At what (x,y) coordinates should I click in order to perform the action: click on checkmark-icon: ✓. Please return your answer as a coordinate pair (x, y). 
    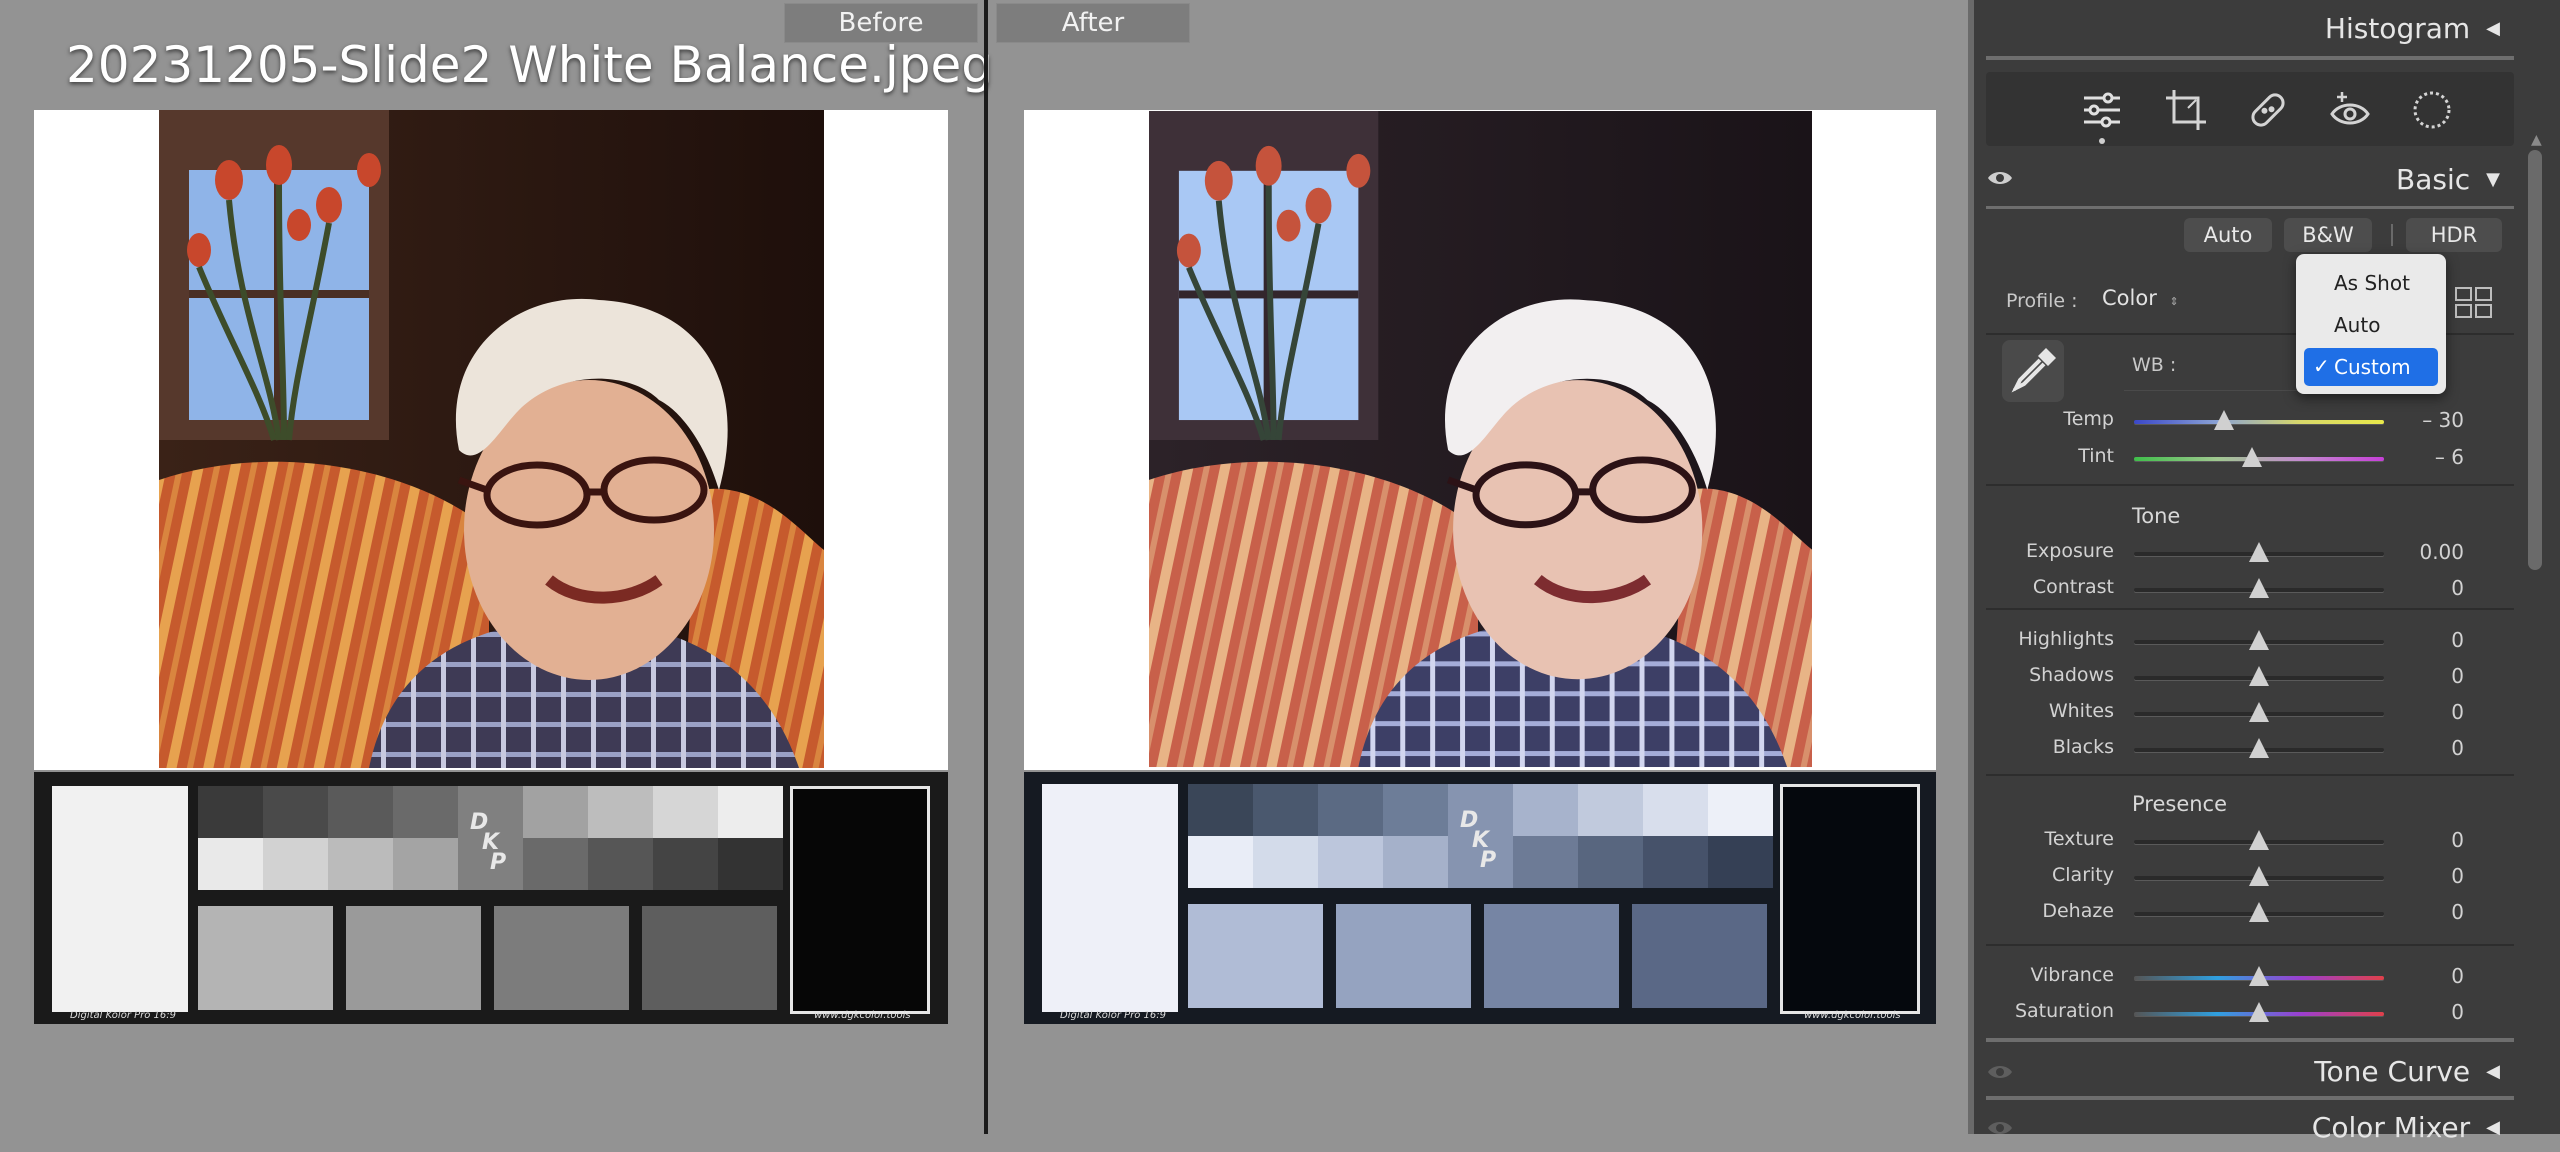
    Looking at the image, I should click on (2321, 366).